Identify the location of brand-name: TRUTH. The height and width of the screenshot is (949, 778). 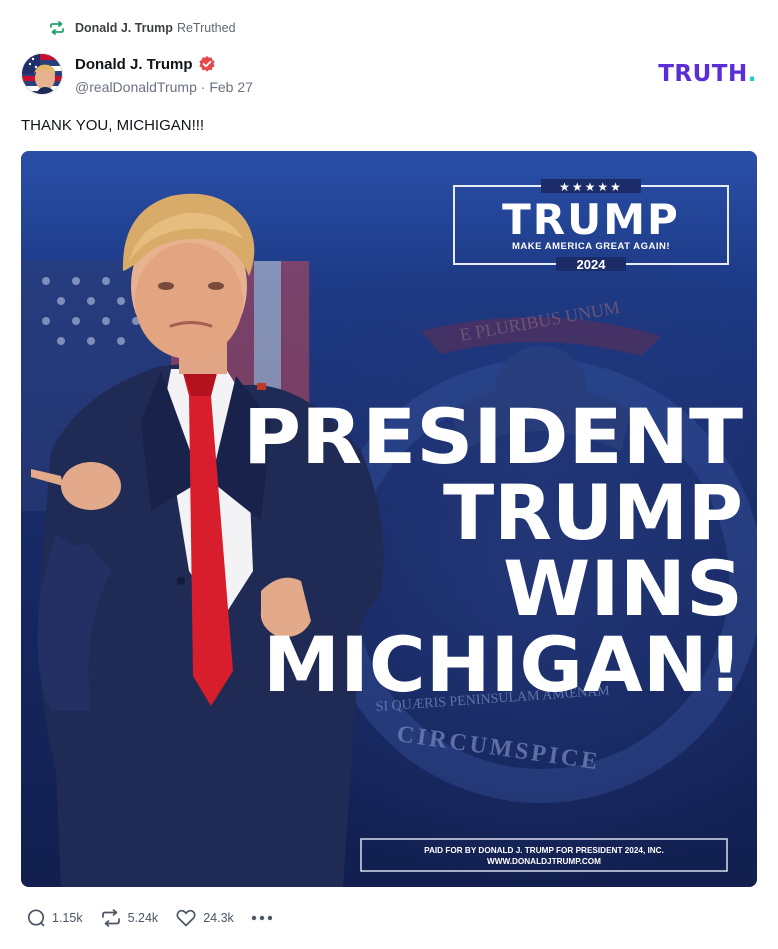
(703, 74).